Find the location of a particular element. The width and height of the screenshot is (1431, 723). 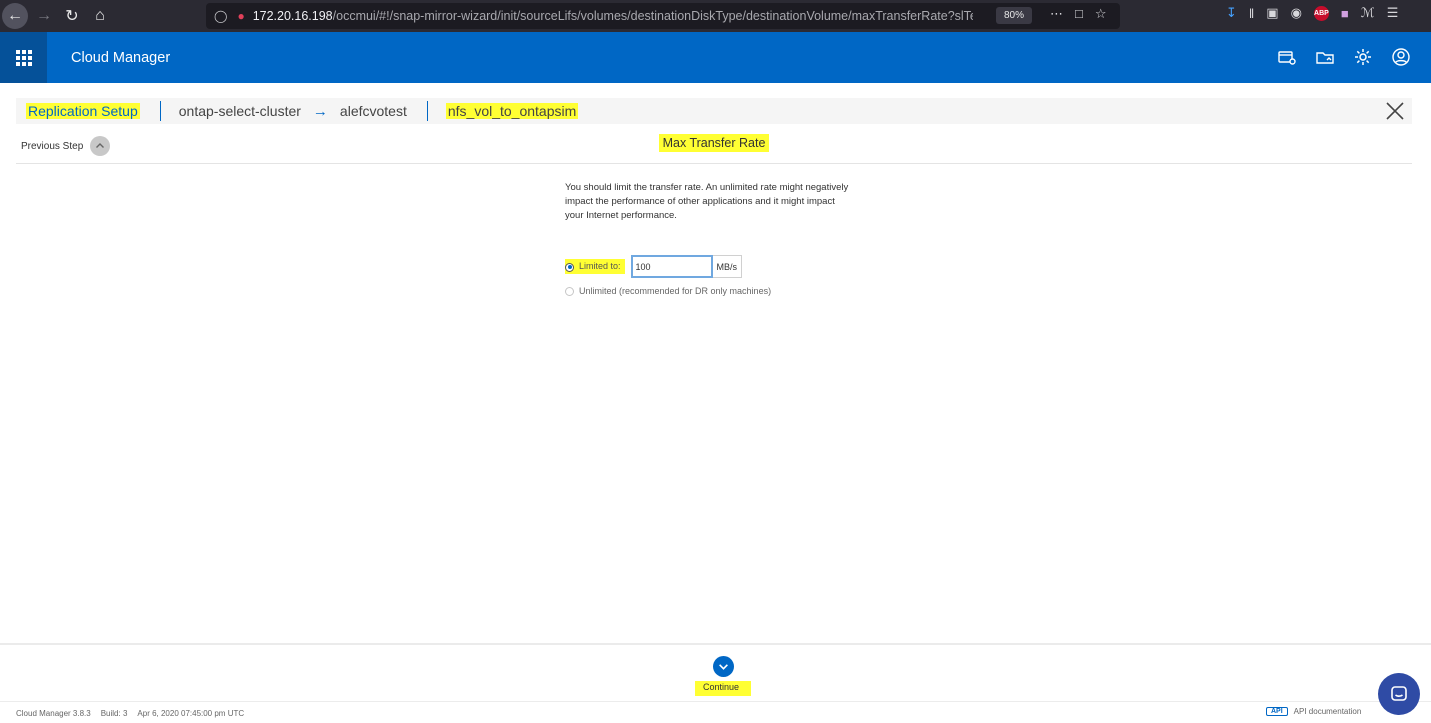

continue-label: Continue is located at coordinates (723, 688).